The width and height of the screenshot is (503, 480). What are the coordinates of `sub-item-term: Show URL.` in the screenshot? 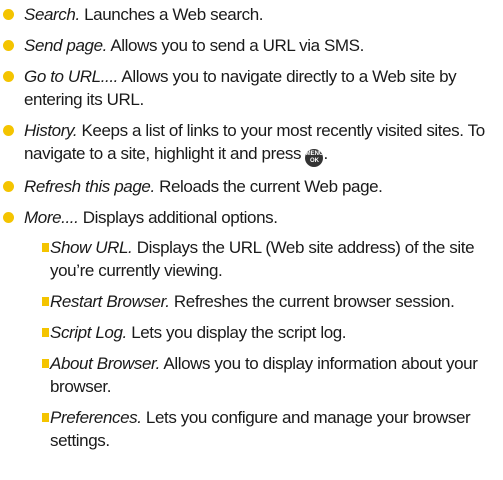 It's located at (91, 247).